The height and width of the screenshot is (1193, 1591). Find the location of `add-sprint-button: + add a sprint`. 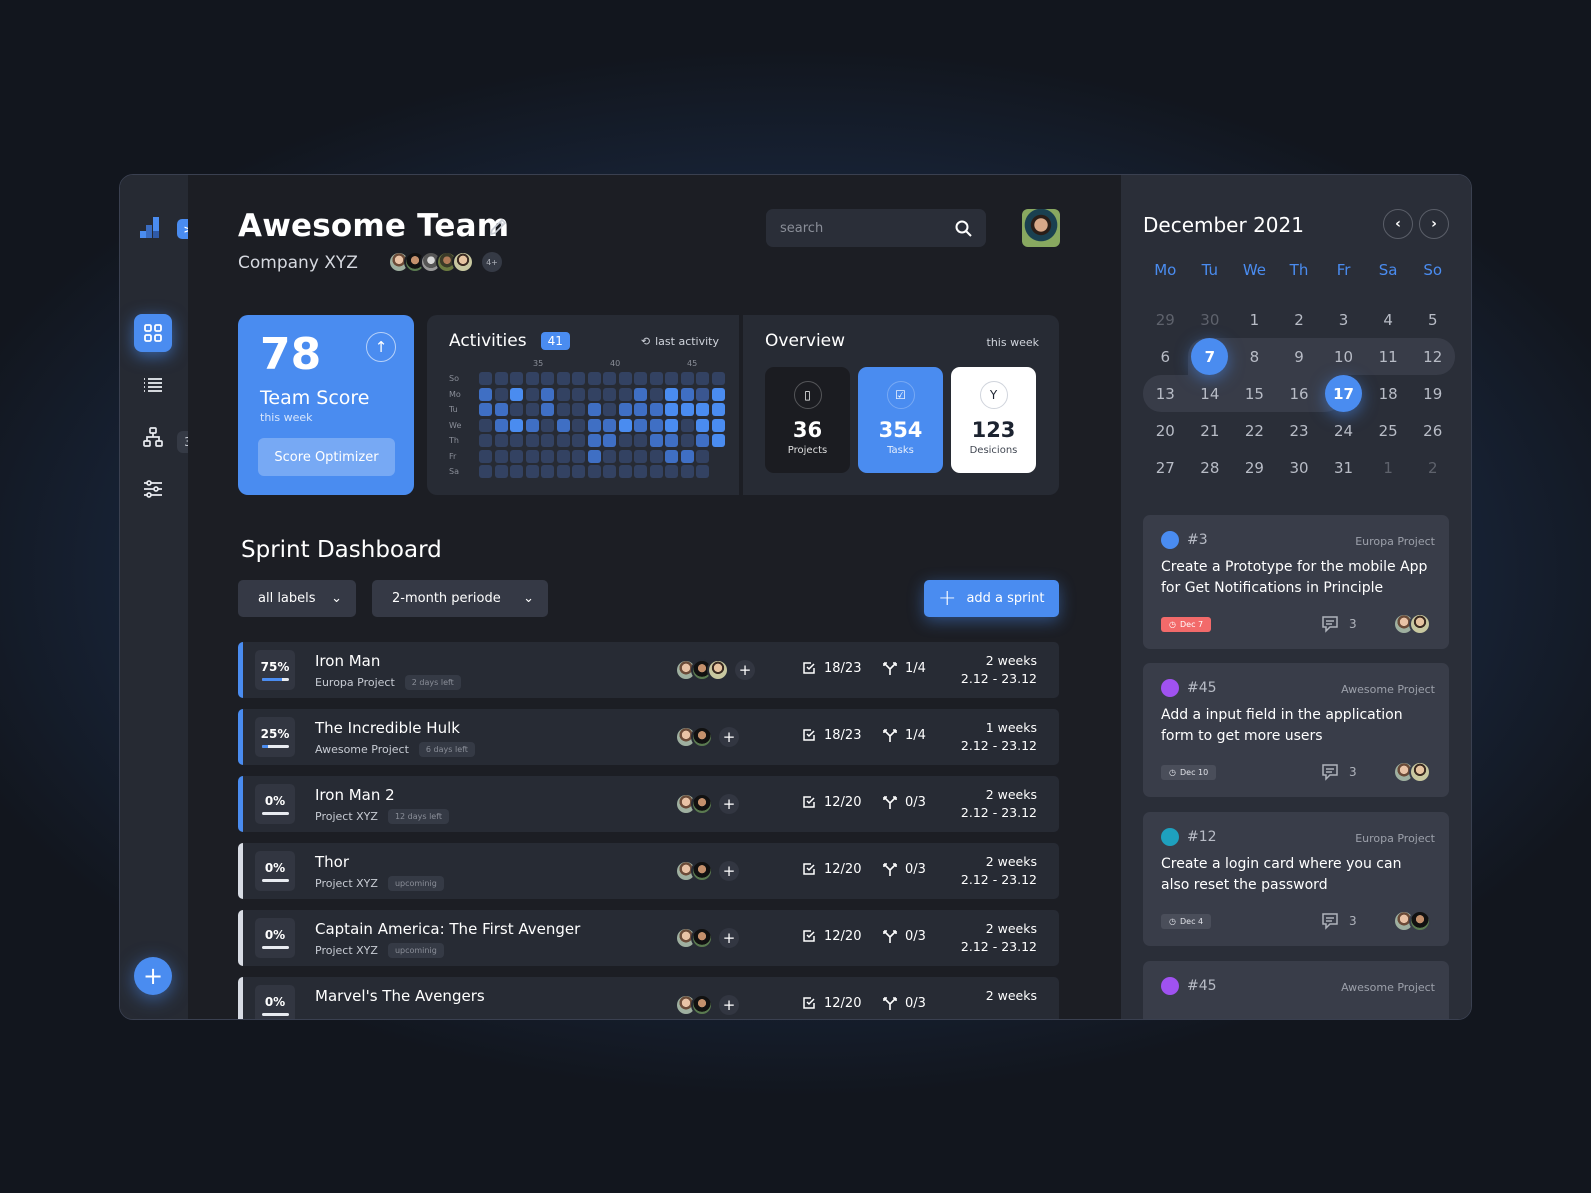

add-sprint-button: + add a sprint is located at coordinates (991, 598).